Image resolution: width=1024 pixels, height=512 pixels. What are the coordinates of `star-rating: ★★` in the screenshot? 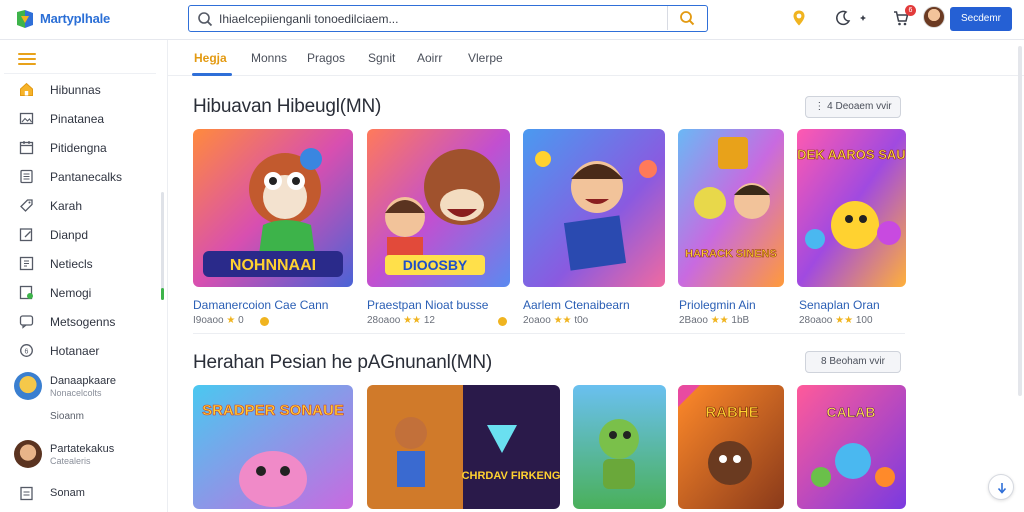 It's located at (844, 320).